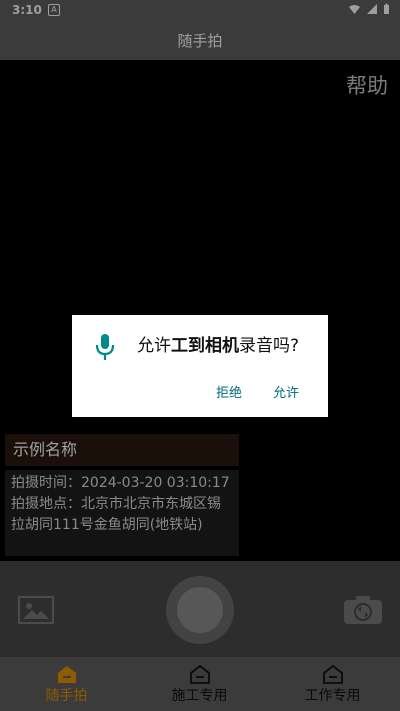 This screenshot has width=400, height=711. Describe the element at coordinates (200, 366) in the screenshot. I see `permission-dialog: 允许工到相机录音吗? 拒绝 允许` at that location.